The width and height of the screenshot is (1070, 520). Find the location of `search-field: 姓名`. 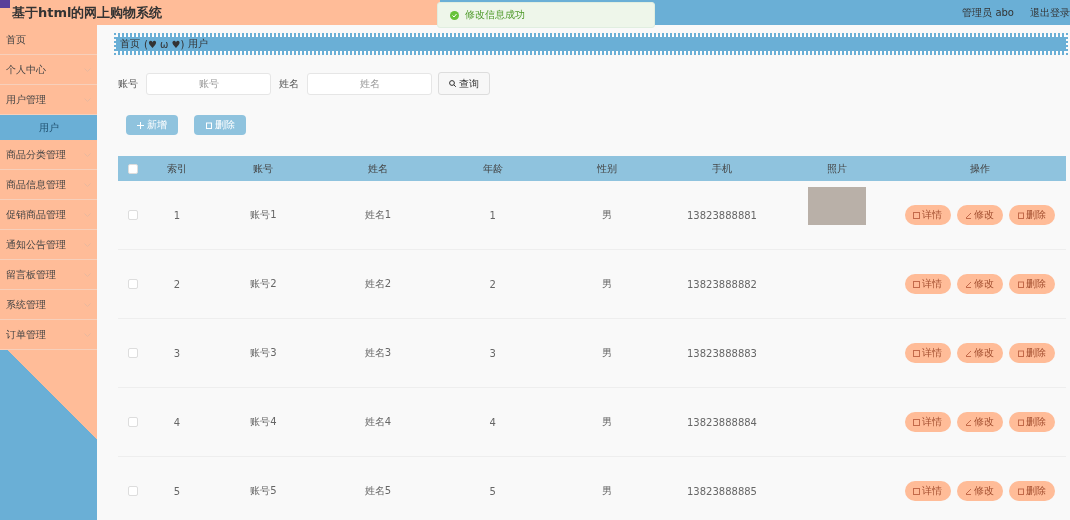

search-field: 姓名 is located at coordinates (369, 83).